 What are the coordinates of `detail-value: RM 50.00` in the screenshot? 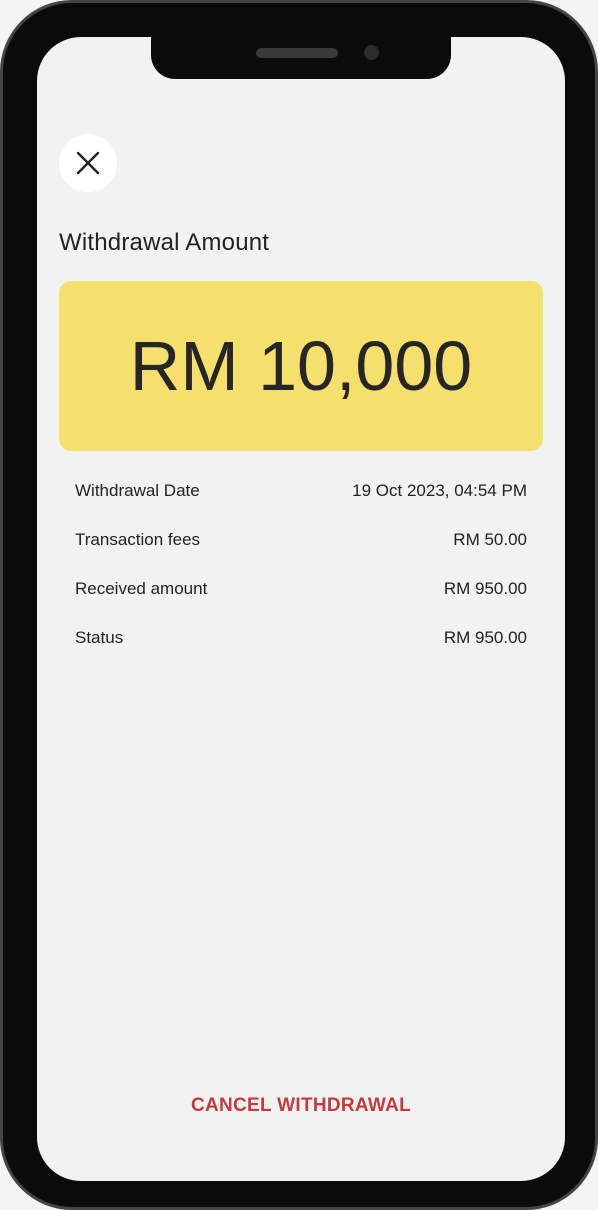 It's located at (490, 539).